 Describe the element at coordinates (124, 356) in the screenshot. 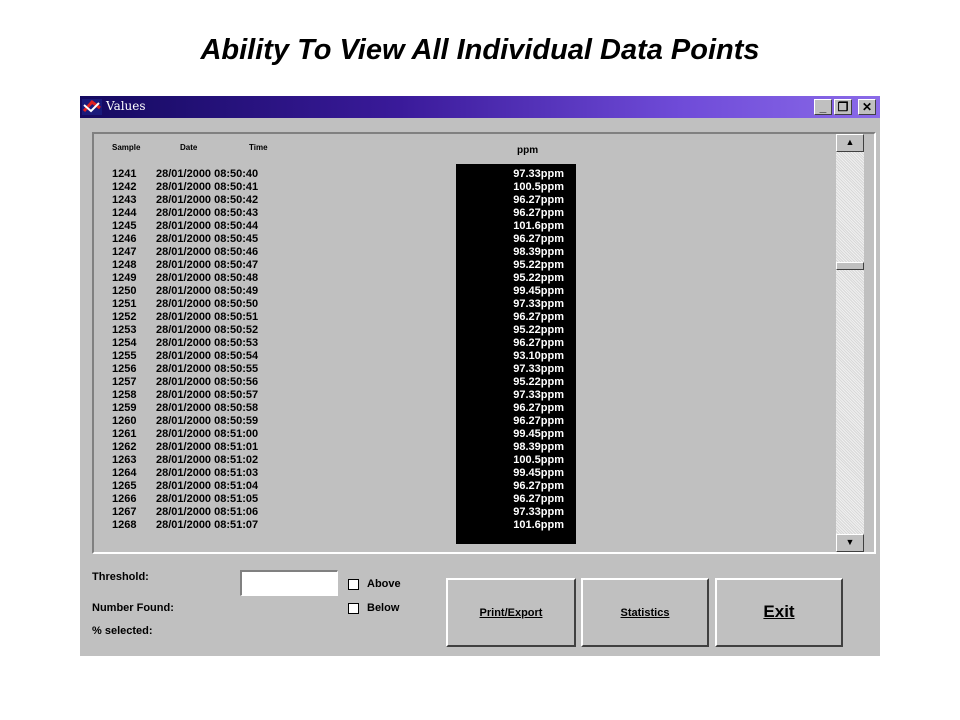

I see `row-sample: 1255` at that location.